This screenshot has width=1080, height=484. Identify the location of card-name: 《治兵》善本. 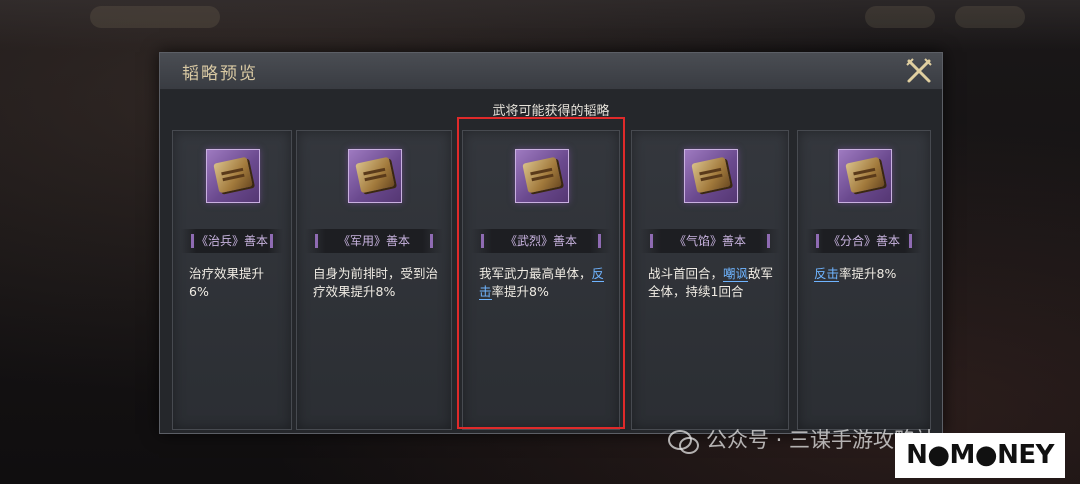
(232, 241).